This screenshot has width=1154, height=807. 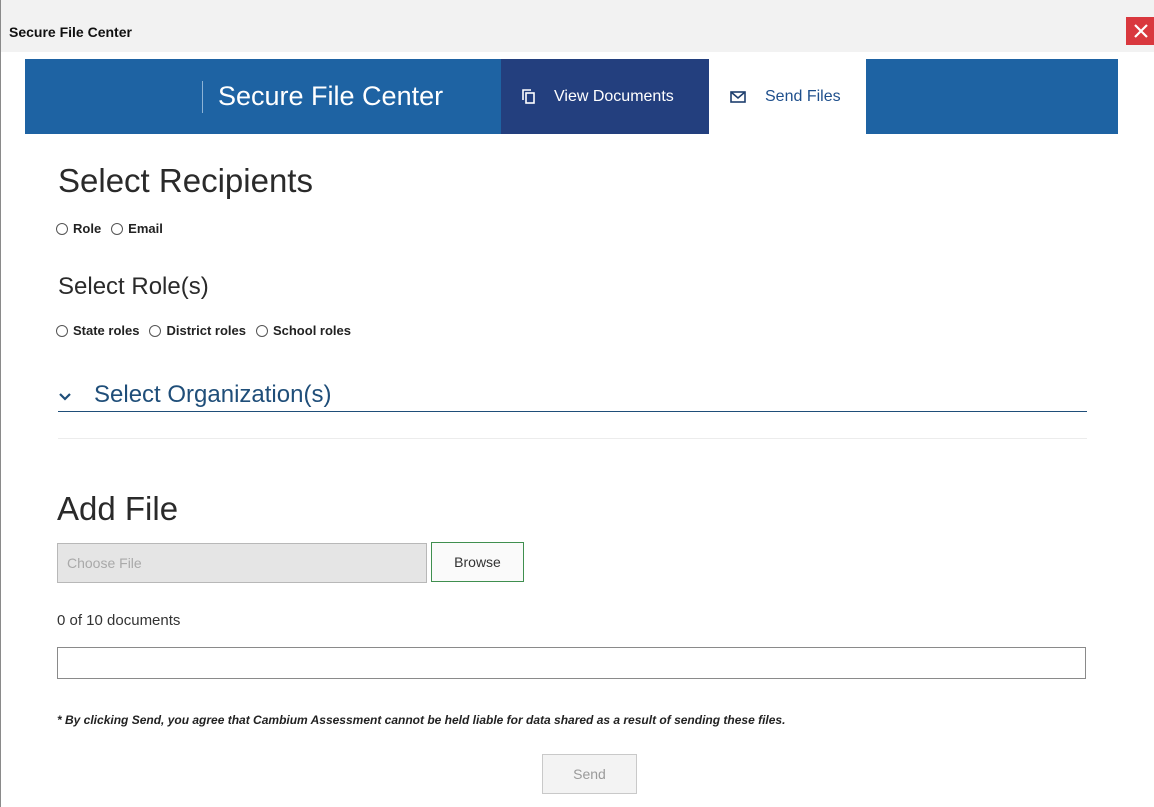 I want to click on radio-state-roles: State roles, so click(x=97, y=330).